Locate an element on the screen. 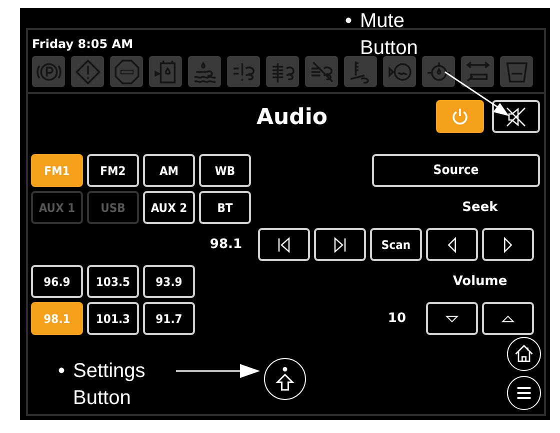  speaker-muted-icon is located at coordinates (516, 116).